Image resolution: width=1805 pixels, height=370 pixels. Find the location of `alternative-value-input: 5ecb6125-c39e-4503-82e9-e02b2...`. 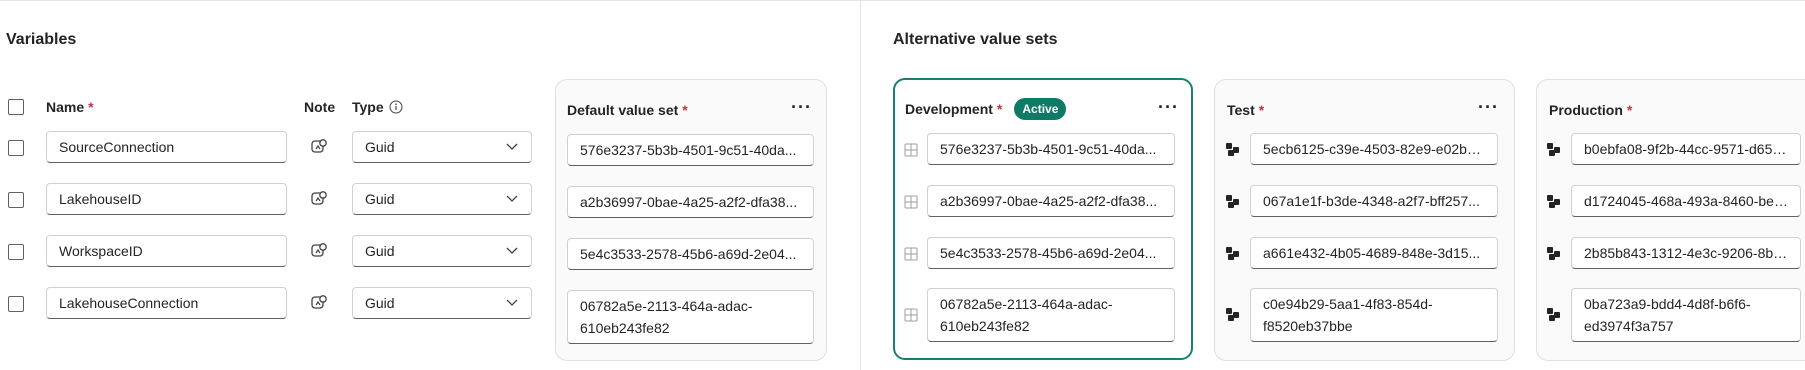

alternative-value-input: 5ecb6125-c39e-4503-82e9-e02b2... is located at coordinates (1374, 149).